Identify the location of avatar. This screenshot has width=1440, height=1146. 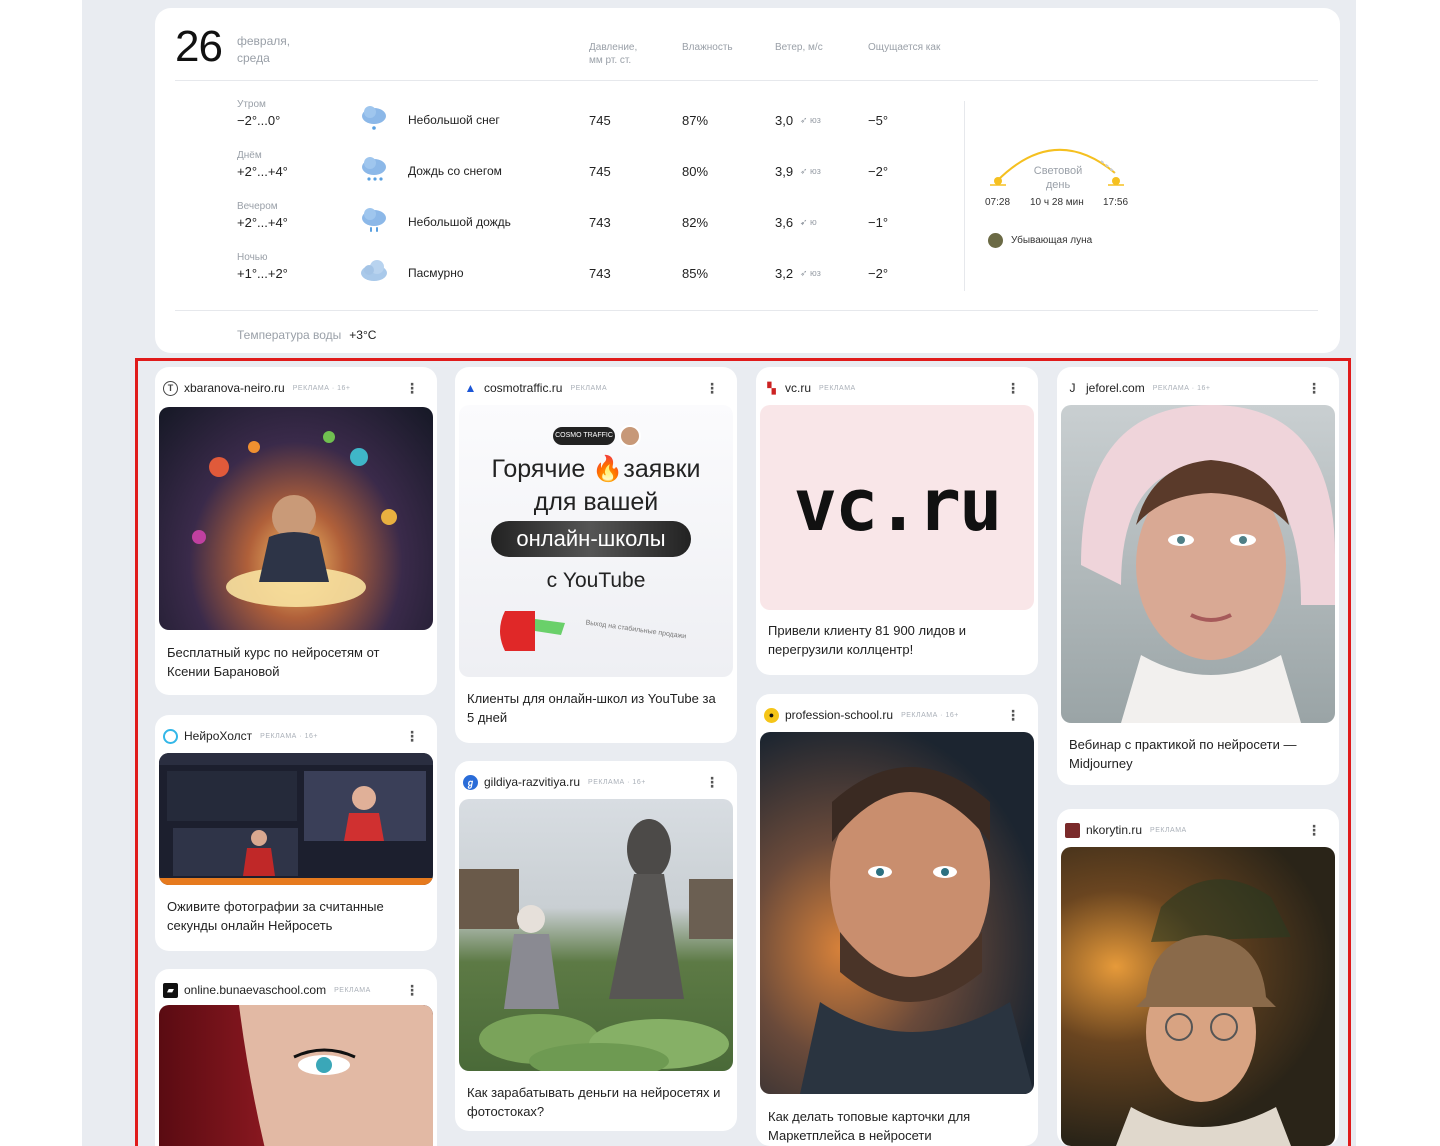
(630, 436).